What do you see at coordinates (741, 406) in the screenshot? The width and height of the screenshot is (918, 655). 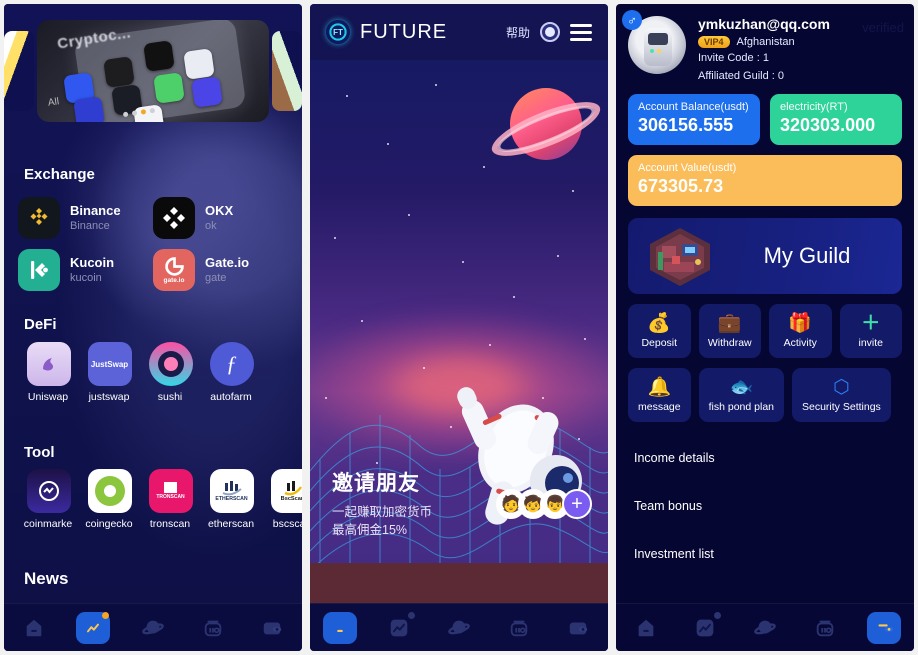 I see `tile-label: fish pond plan` at bounding box center [741, 406].